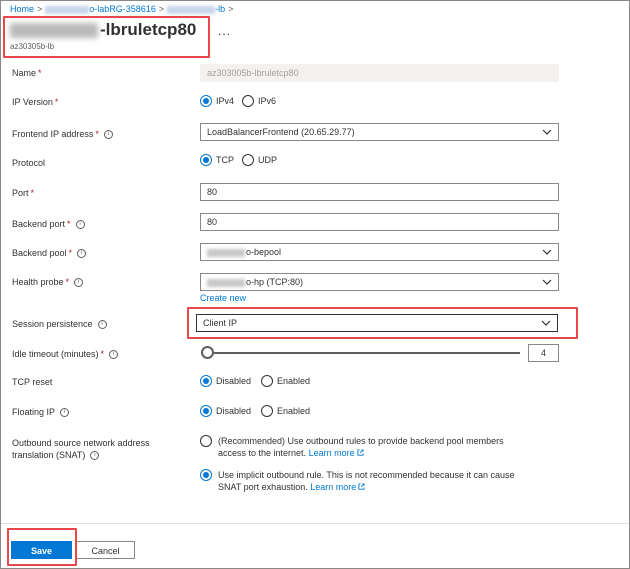 This screenshot has height=569, width=630. Describe the element at coordinates (382, 323) in the screenshot. I see `session-persistence-highlight` at that location.